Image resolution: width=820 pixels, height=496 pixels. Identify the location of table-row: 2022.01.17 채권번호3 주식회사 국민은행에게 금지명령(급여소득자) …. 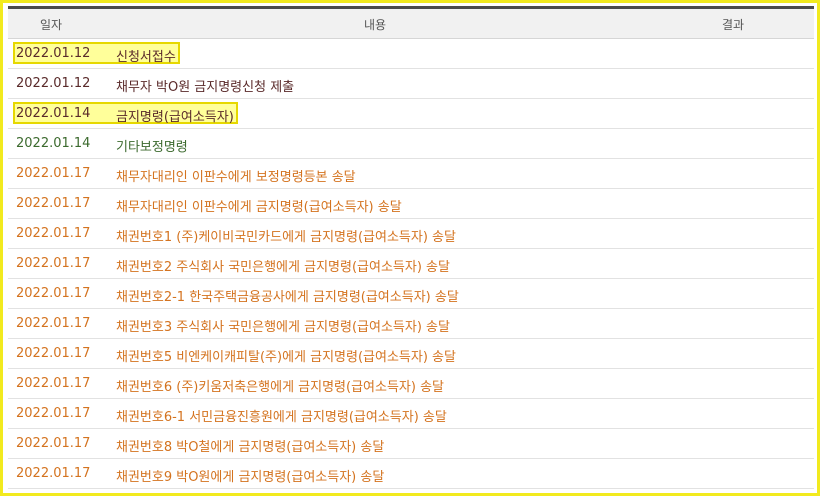
(411, 324).